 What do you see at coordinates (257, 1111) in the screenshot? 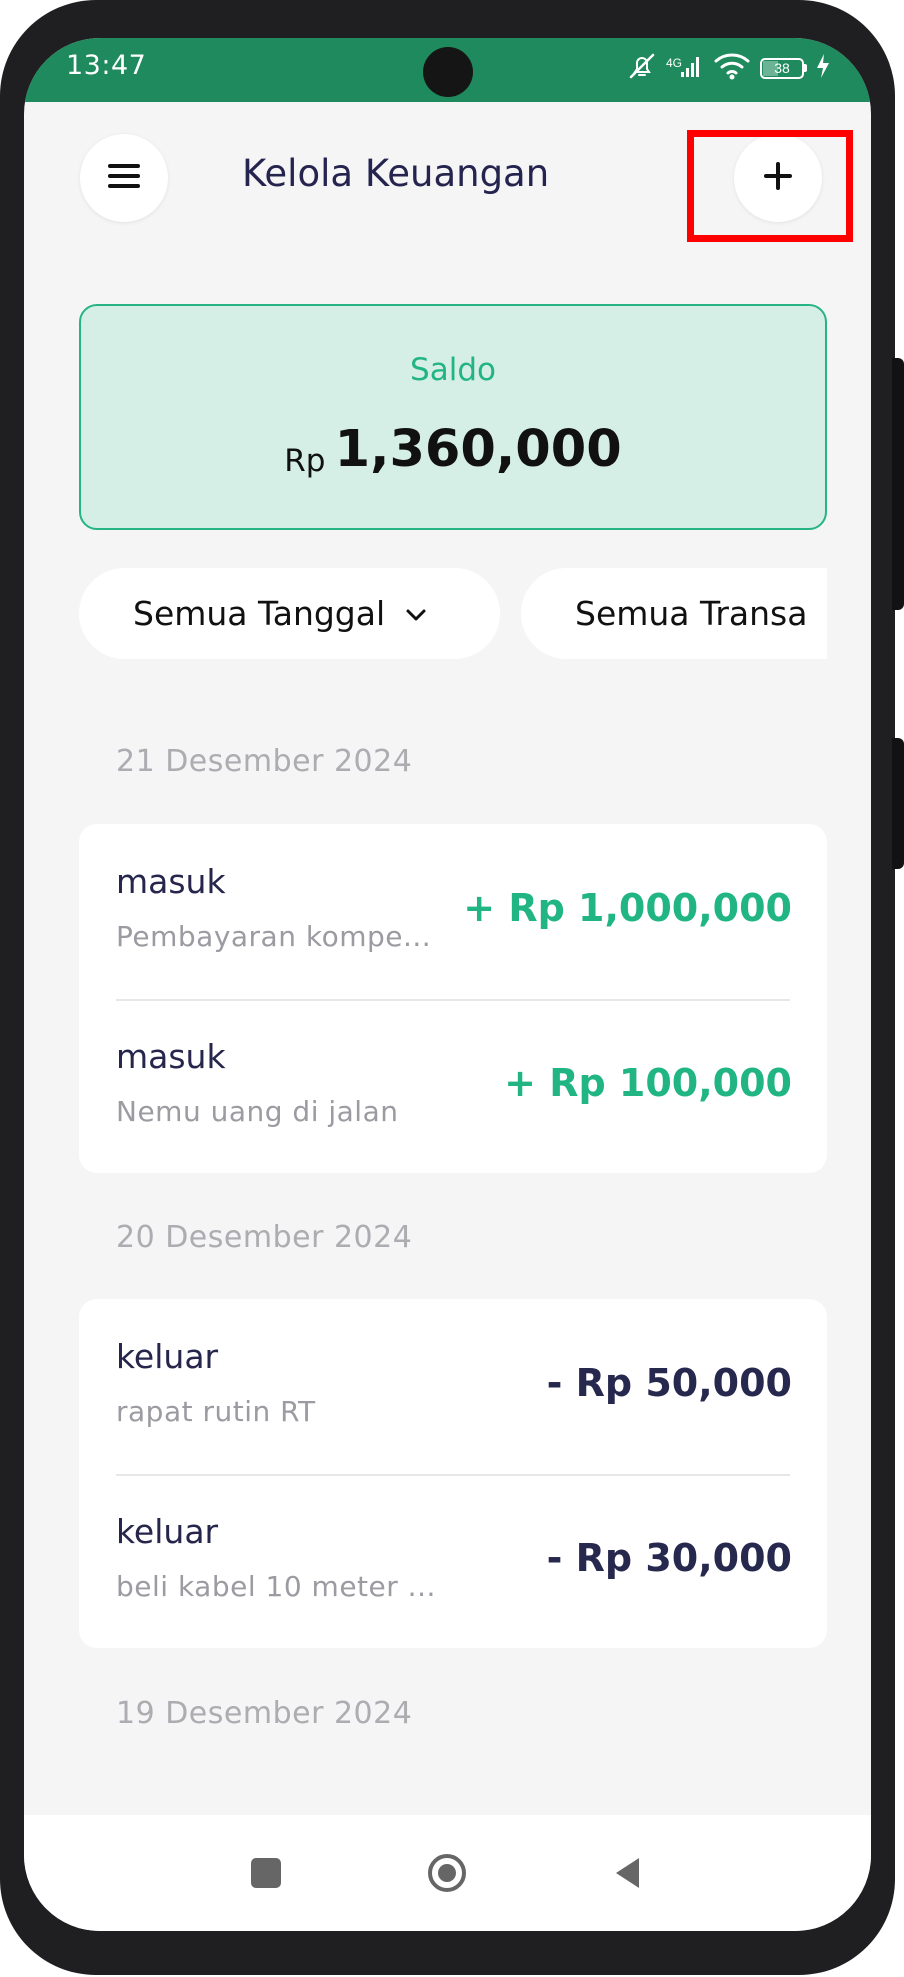
I see `transaction-description: Nemu uang di jalan` at bounding box center [257, 1111].